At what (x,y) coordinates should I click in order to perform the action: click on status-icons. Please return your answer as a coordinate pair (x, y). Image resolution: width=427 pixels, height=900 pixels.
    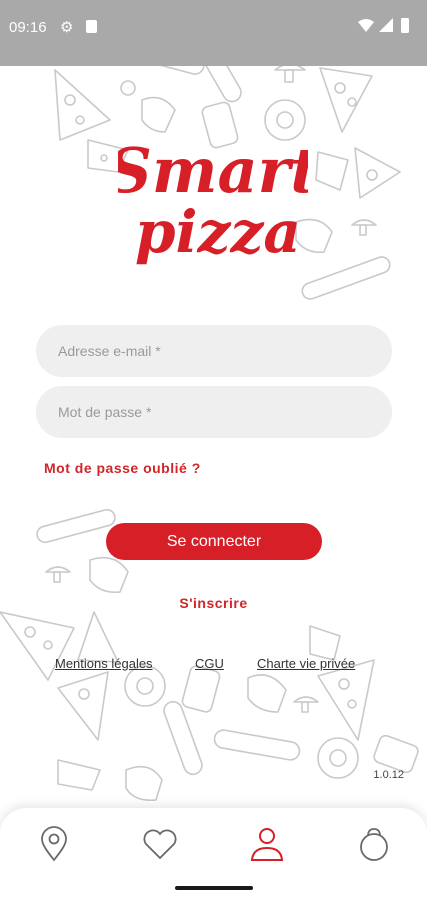
    Looking at the image, I should click on (383, 25).